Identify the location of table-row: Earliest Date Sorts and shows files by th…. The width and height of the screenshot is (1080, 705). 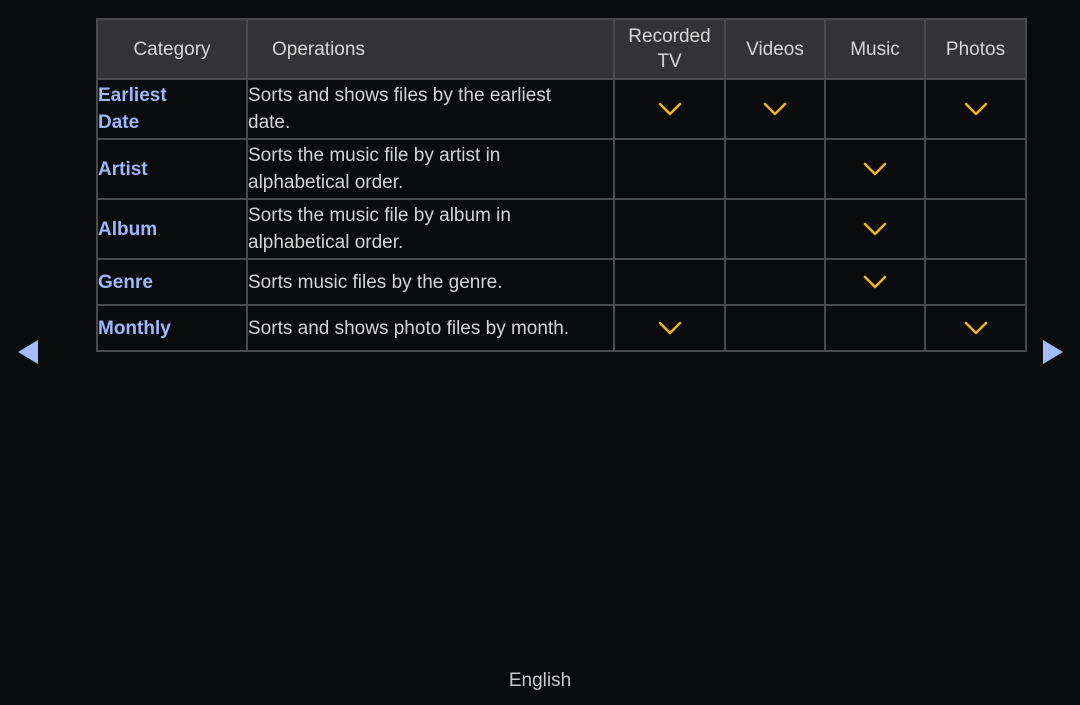
(561, 109).